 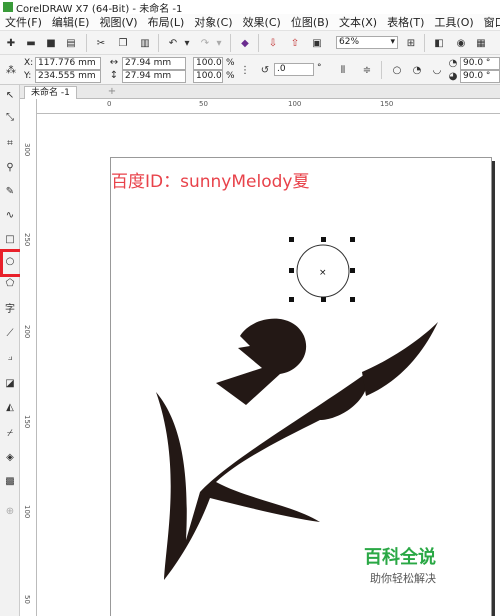 What do you see at coordinates (403, 578) in the screenshot?
I see `brand-subtitle: 助你轻松解决` at bounding box center [403, 578].